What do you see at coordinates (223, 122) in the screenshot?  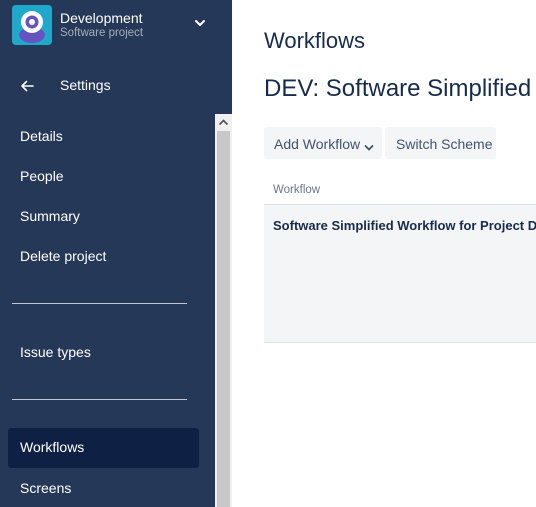 I see `scroll-up-arrow-icon` at bounding box center [223, 122].